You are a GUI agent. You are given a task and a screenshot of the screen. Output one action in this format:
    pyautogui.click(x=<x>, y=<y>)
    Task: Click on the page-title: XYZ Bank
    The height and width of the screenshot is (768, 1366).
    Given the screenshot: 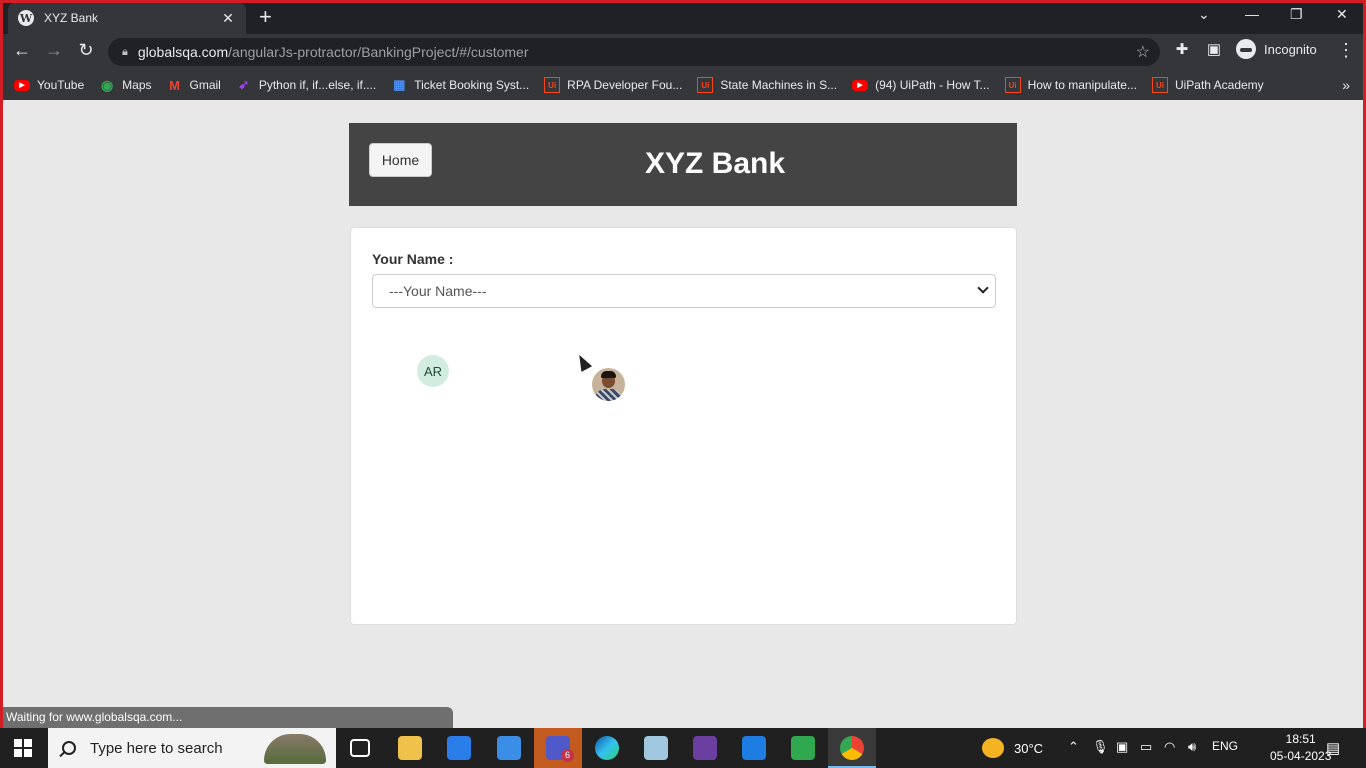 What is the action you would take?
    pyautogui.click(x=715, y=163)
    